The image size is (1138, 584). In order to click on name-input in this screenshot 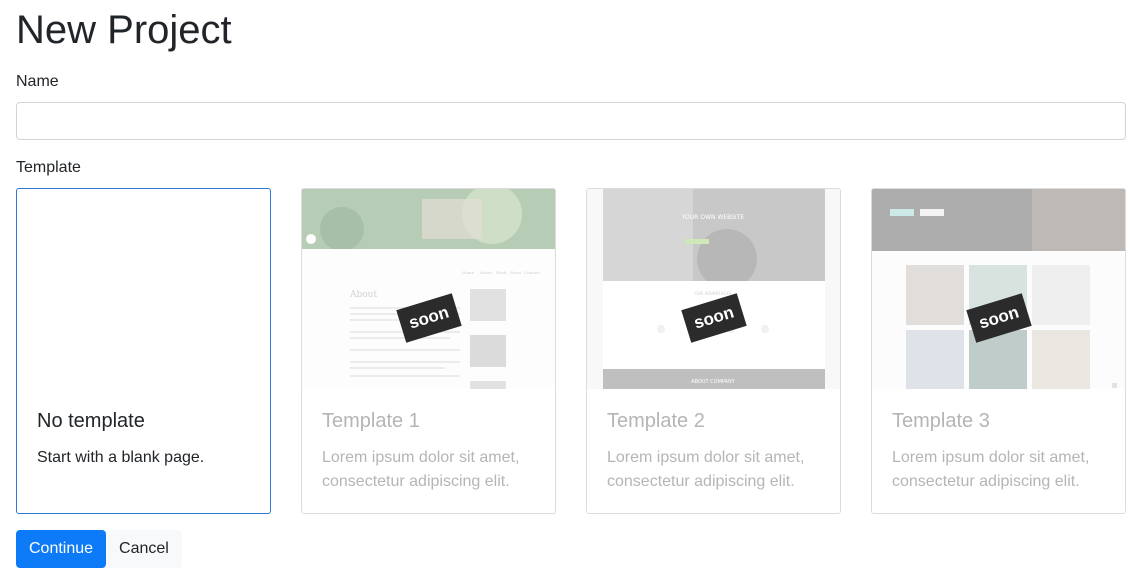, I will do `click(571, 121)`.